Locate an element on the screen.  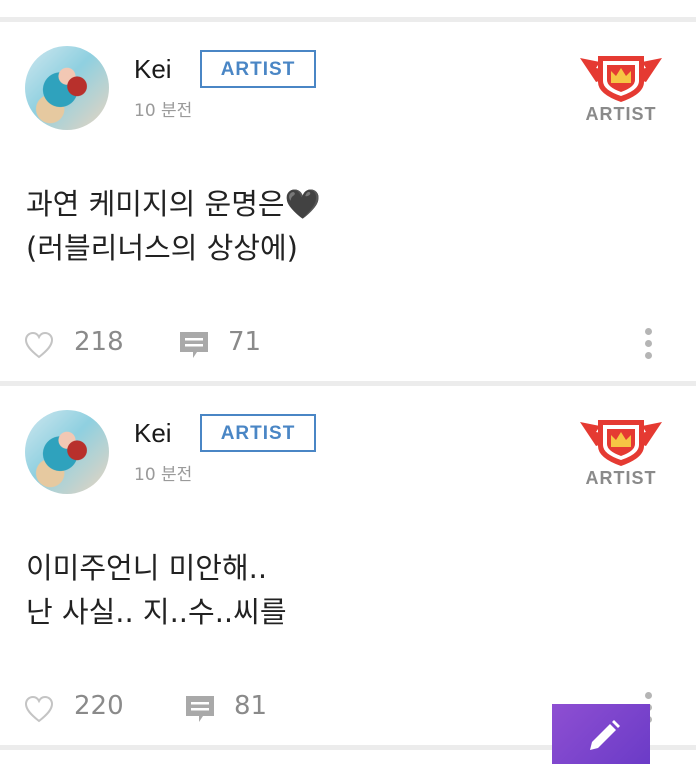
comment-count: 71 is located at coordinates (245, 342).